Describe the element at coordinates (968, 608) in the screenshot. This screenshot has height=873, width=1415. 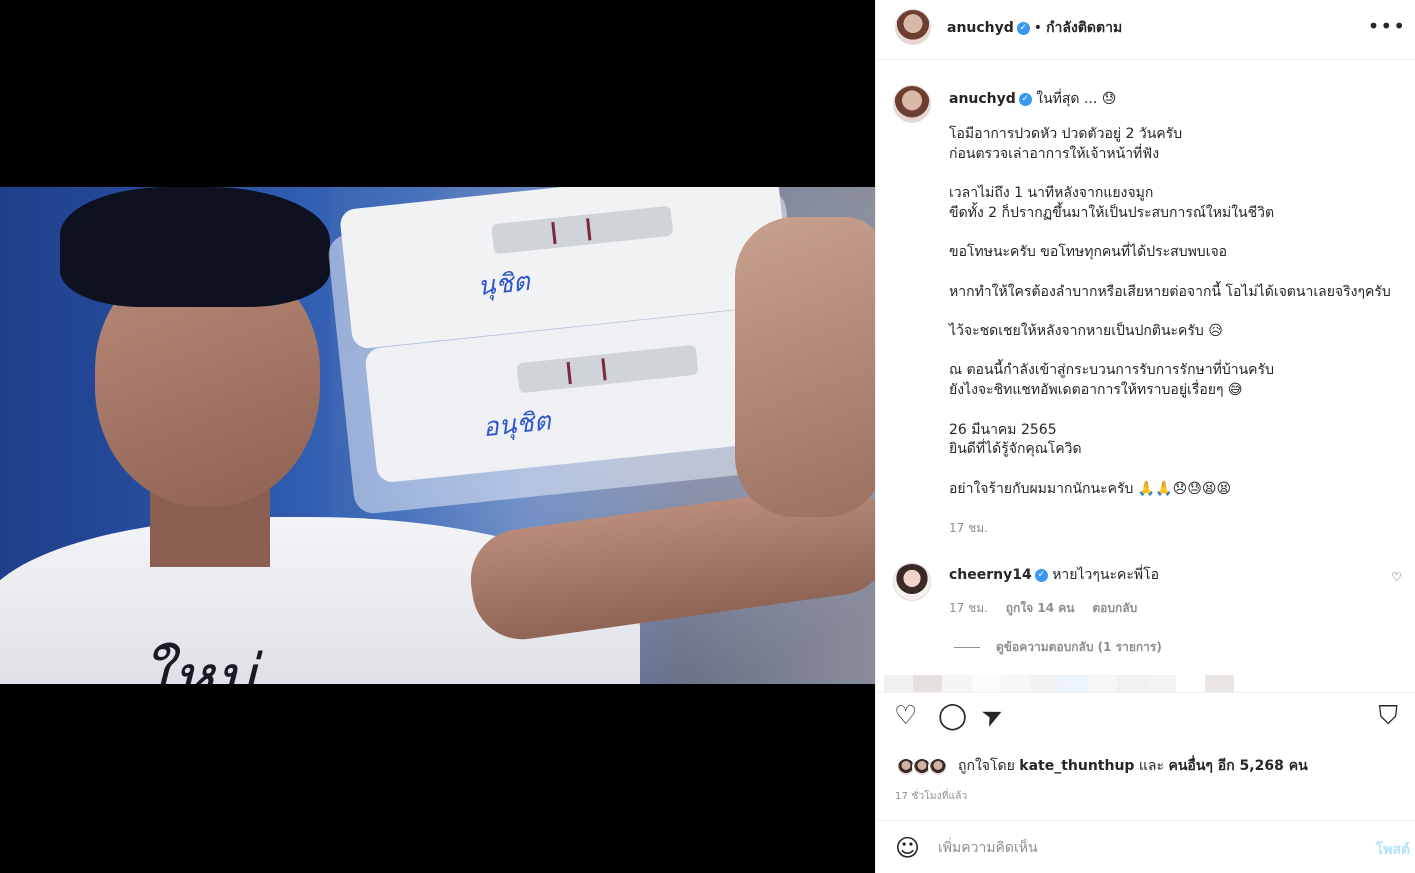
I see `comment-timestamp: 17 ชม.` at that location.